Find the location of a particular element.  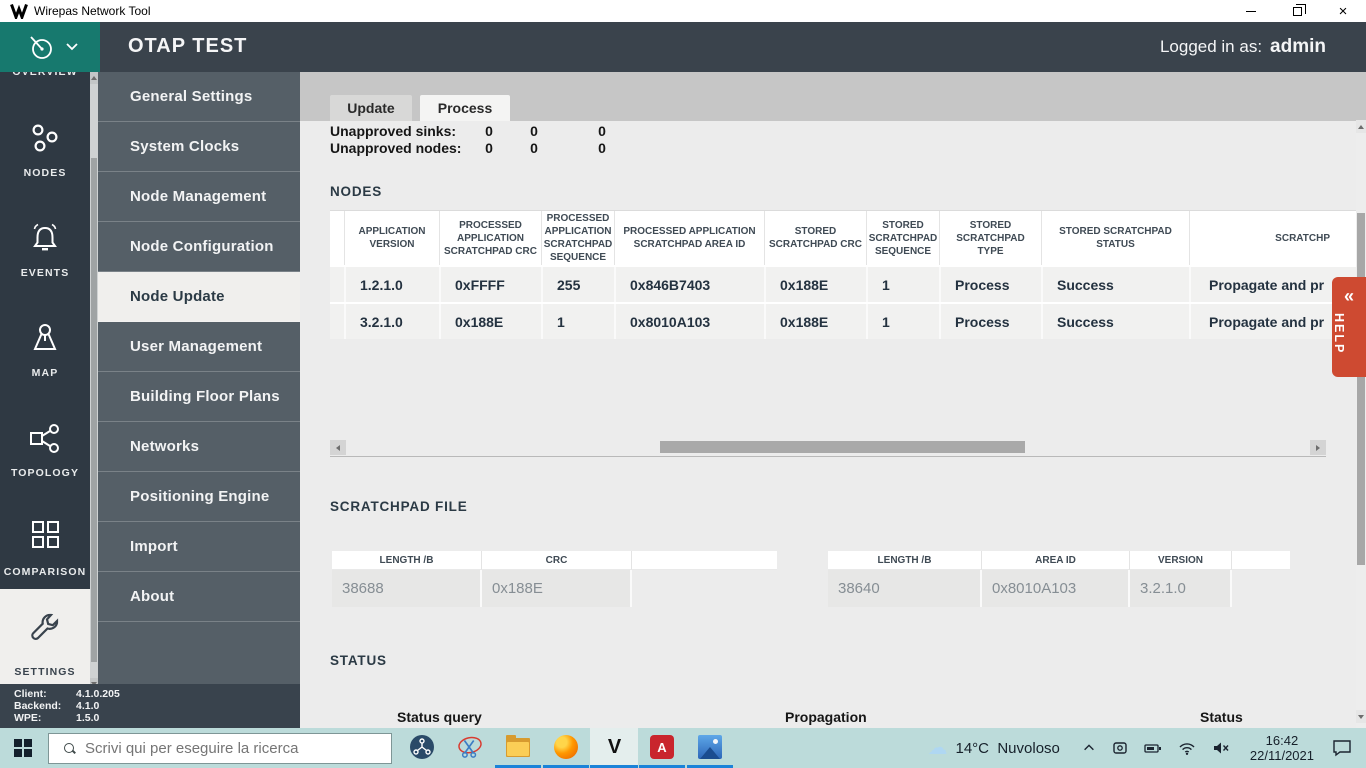

sidebar-scrollbar is located at coordinates (94, 381).